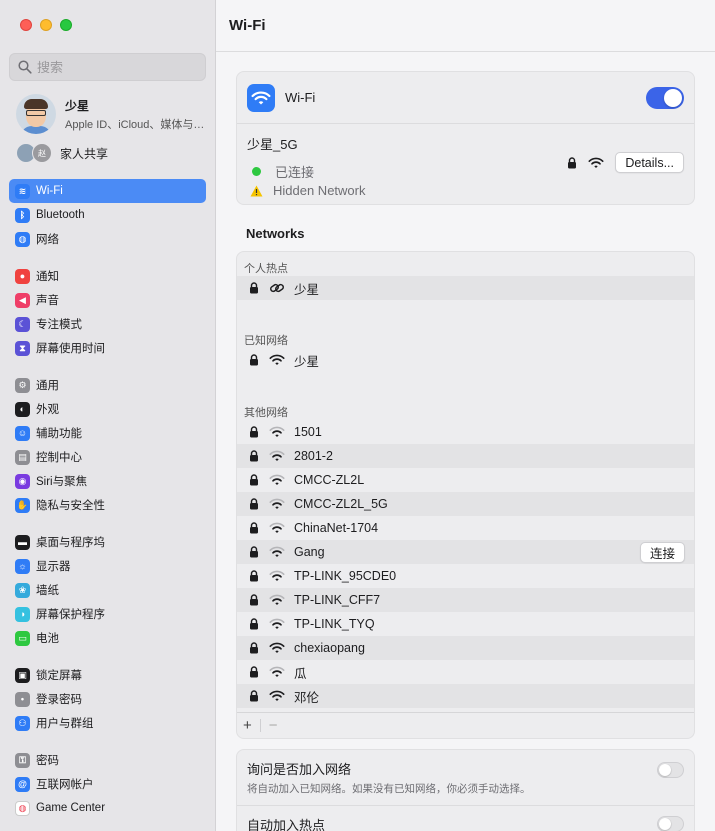 This screenshot has width=715, height=831. What do you see at coordinates (107, 481) in the screenshot?
I see `sidebar-item-siri: ◉ Siri与聚焦` at bounding box center [107, 481].